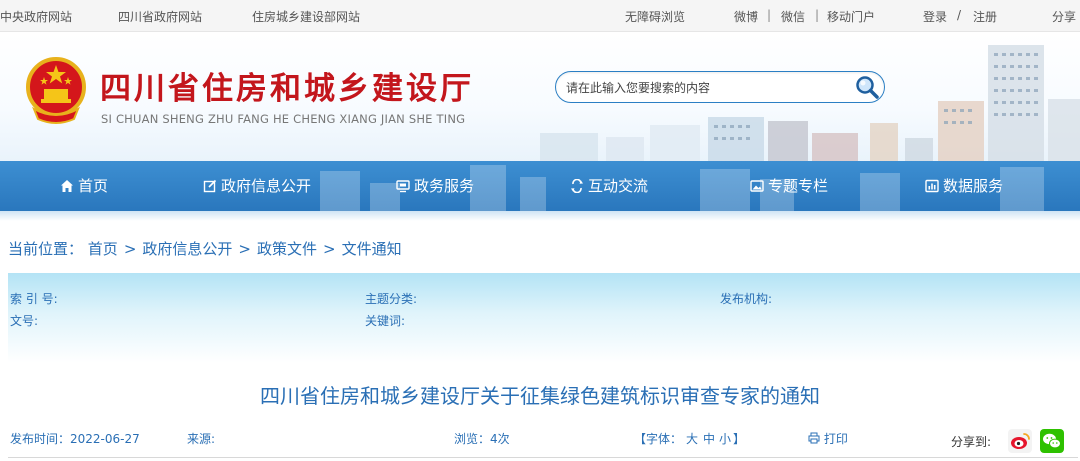 This screenshot has width=1080, height=461. I want to click on nav-data-services: 数据服务, so click(964, 186).